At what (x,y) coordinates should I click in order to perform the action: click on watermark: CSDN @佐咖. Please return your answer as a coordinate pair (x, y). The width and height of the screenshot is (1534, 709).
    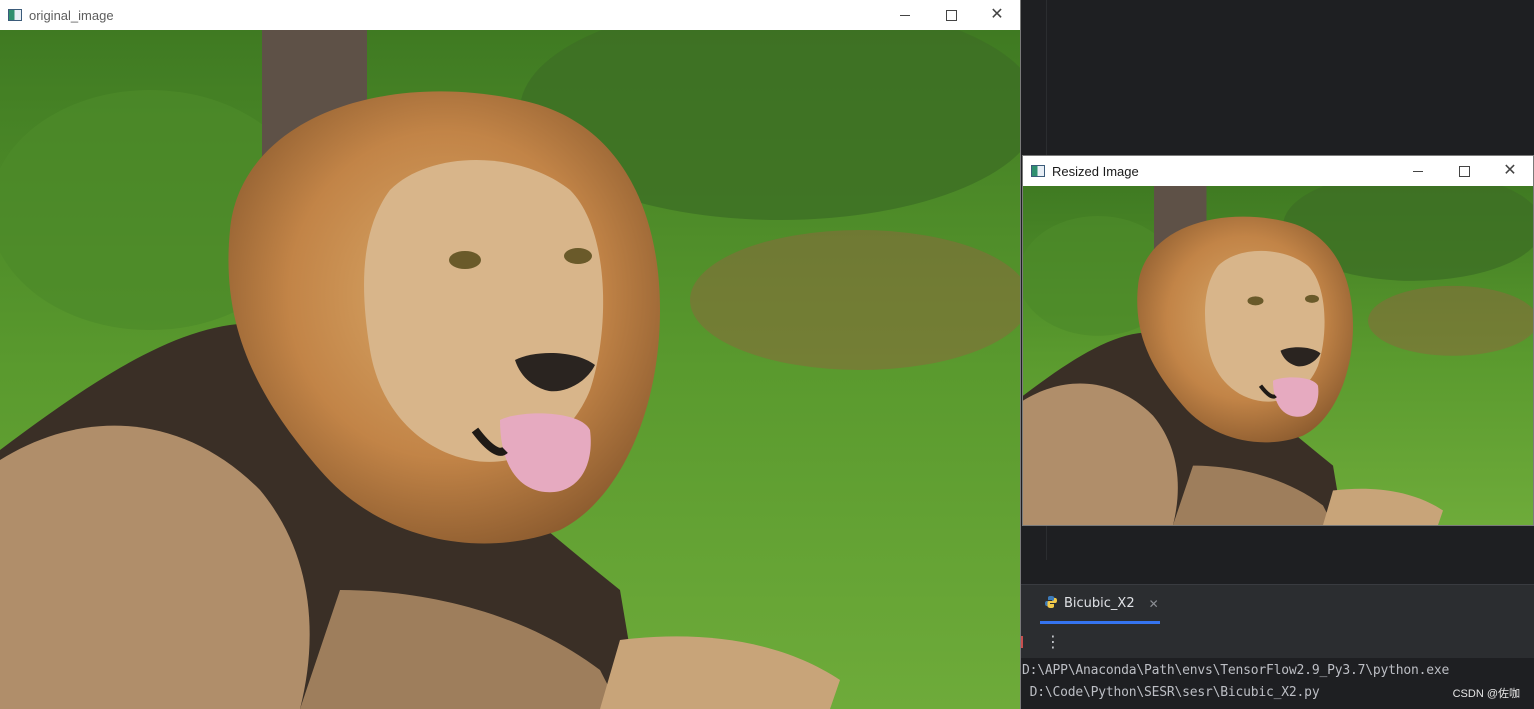
    Looking at the image, I should click on (1486, 694).